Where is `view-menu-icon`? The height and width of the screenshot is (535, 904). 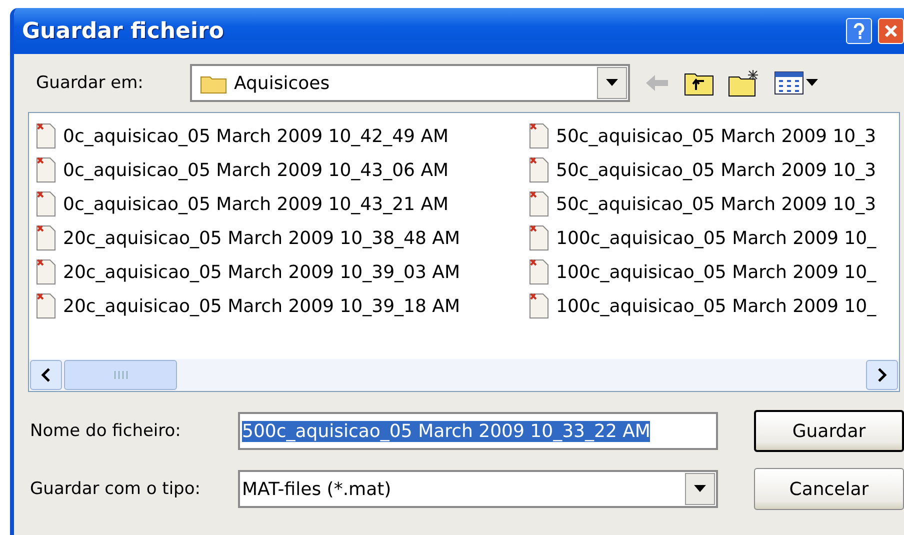
view-menu-icon is located at coordinates (789, 83).